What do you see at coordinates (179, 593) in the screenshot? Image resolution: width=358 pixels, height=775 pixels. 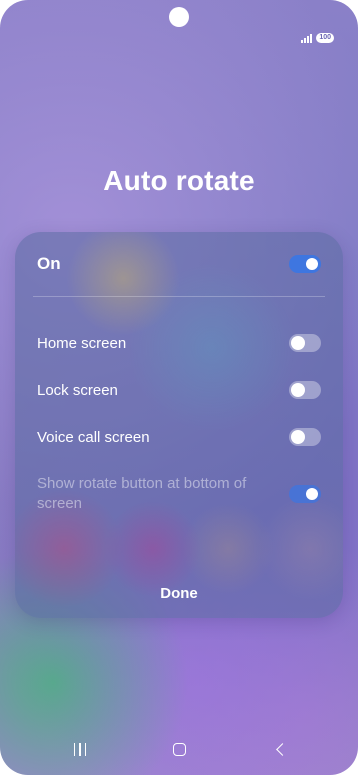 I see `done-button: Done` at bounding box center [179, 593].